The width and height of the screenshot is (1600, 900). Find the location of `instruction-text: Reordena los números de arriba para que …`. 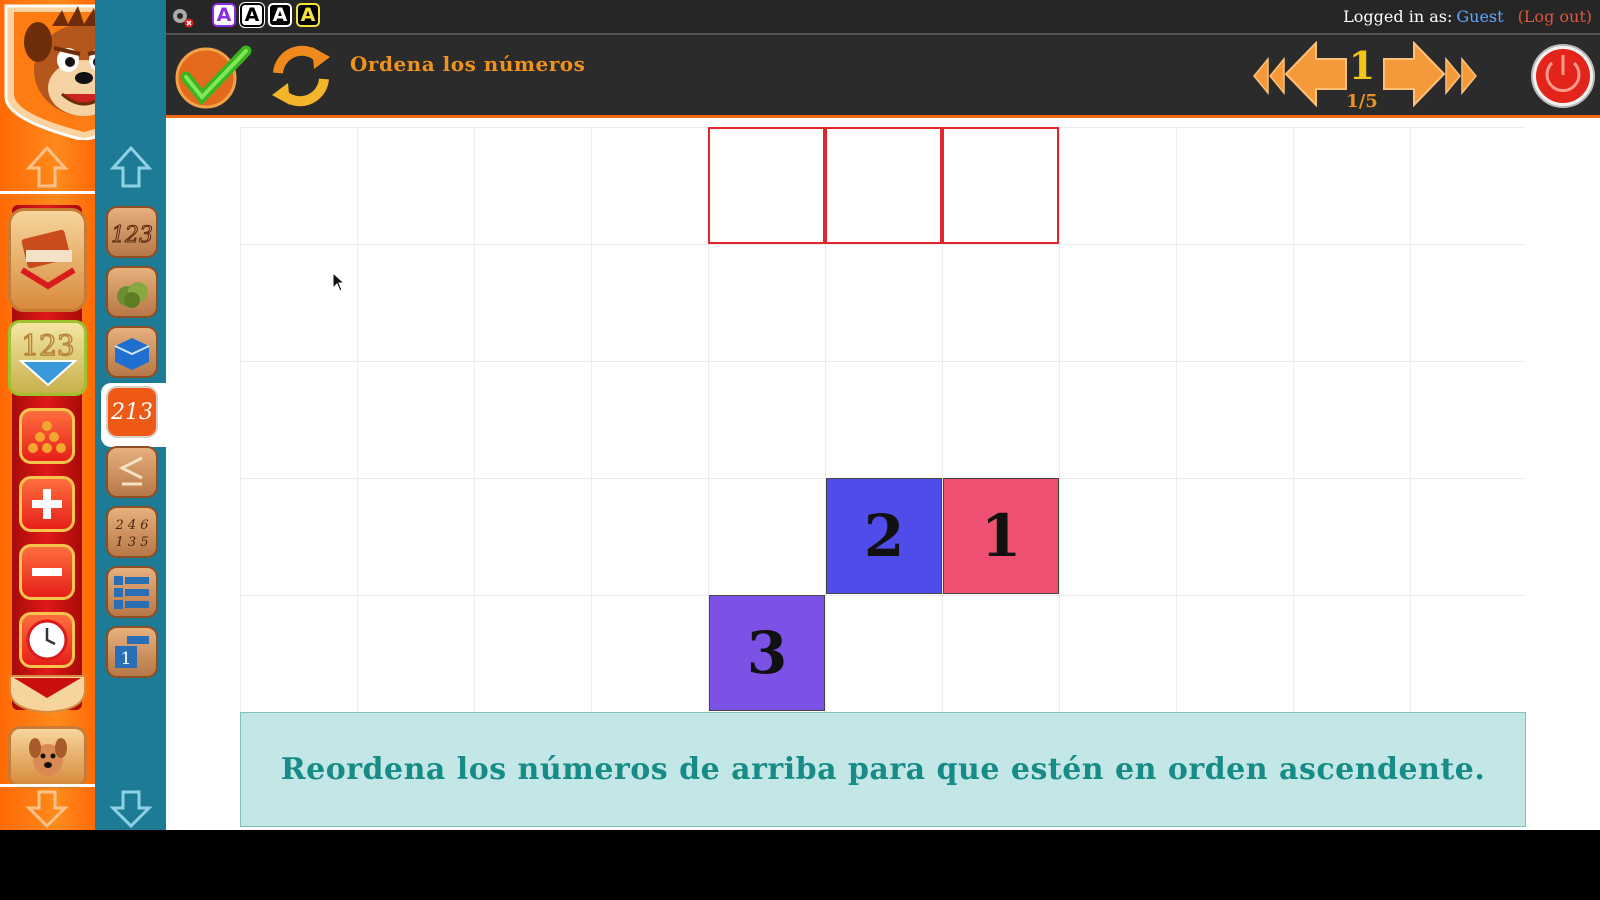

instruction-text: Reordena los números de arriba para que … is located at coordinates (883, 769).